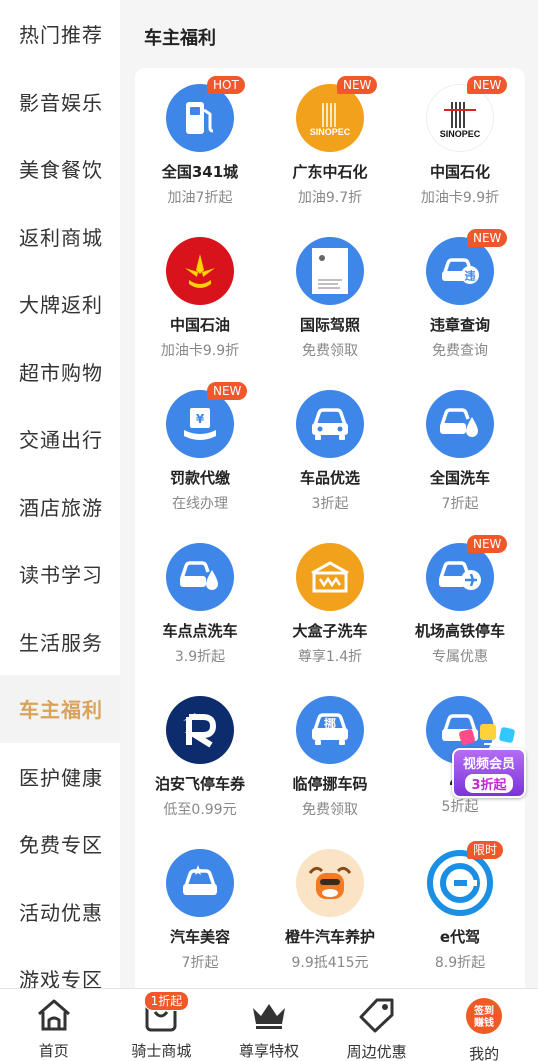 This screenshot has height=1061, width=538. I want to click on badge-limited: 限时, so click(485, 850).